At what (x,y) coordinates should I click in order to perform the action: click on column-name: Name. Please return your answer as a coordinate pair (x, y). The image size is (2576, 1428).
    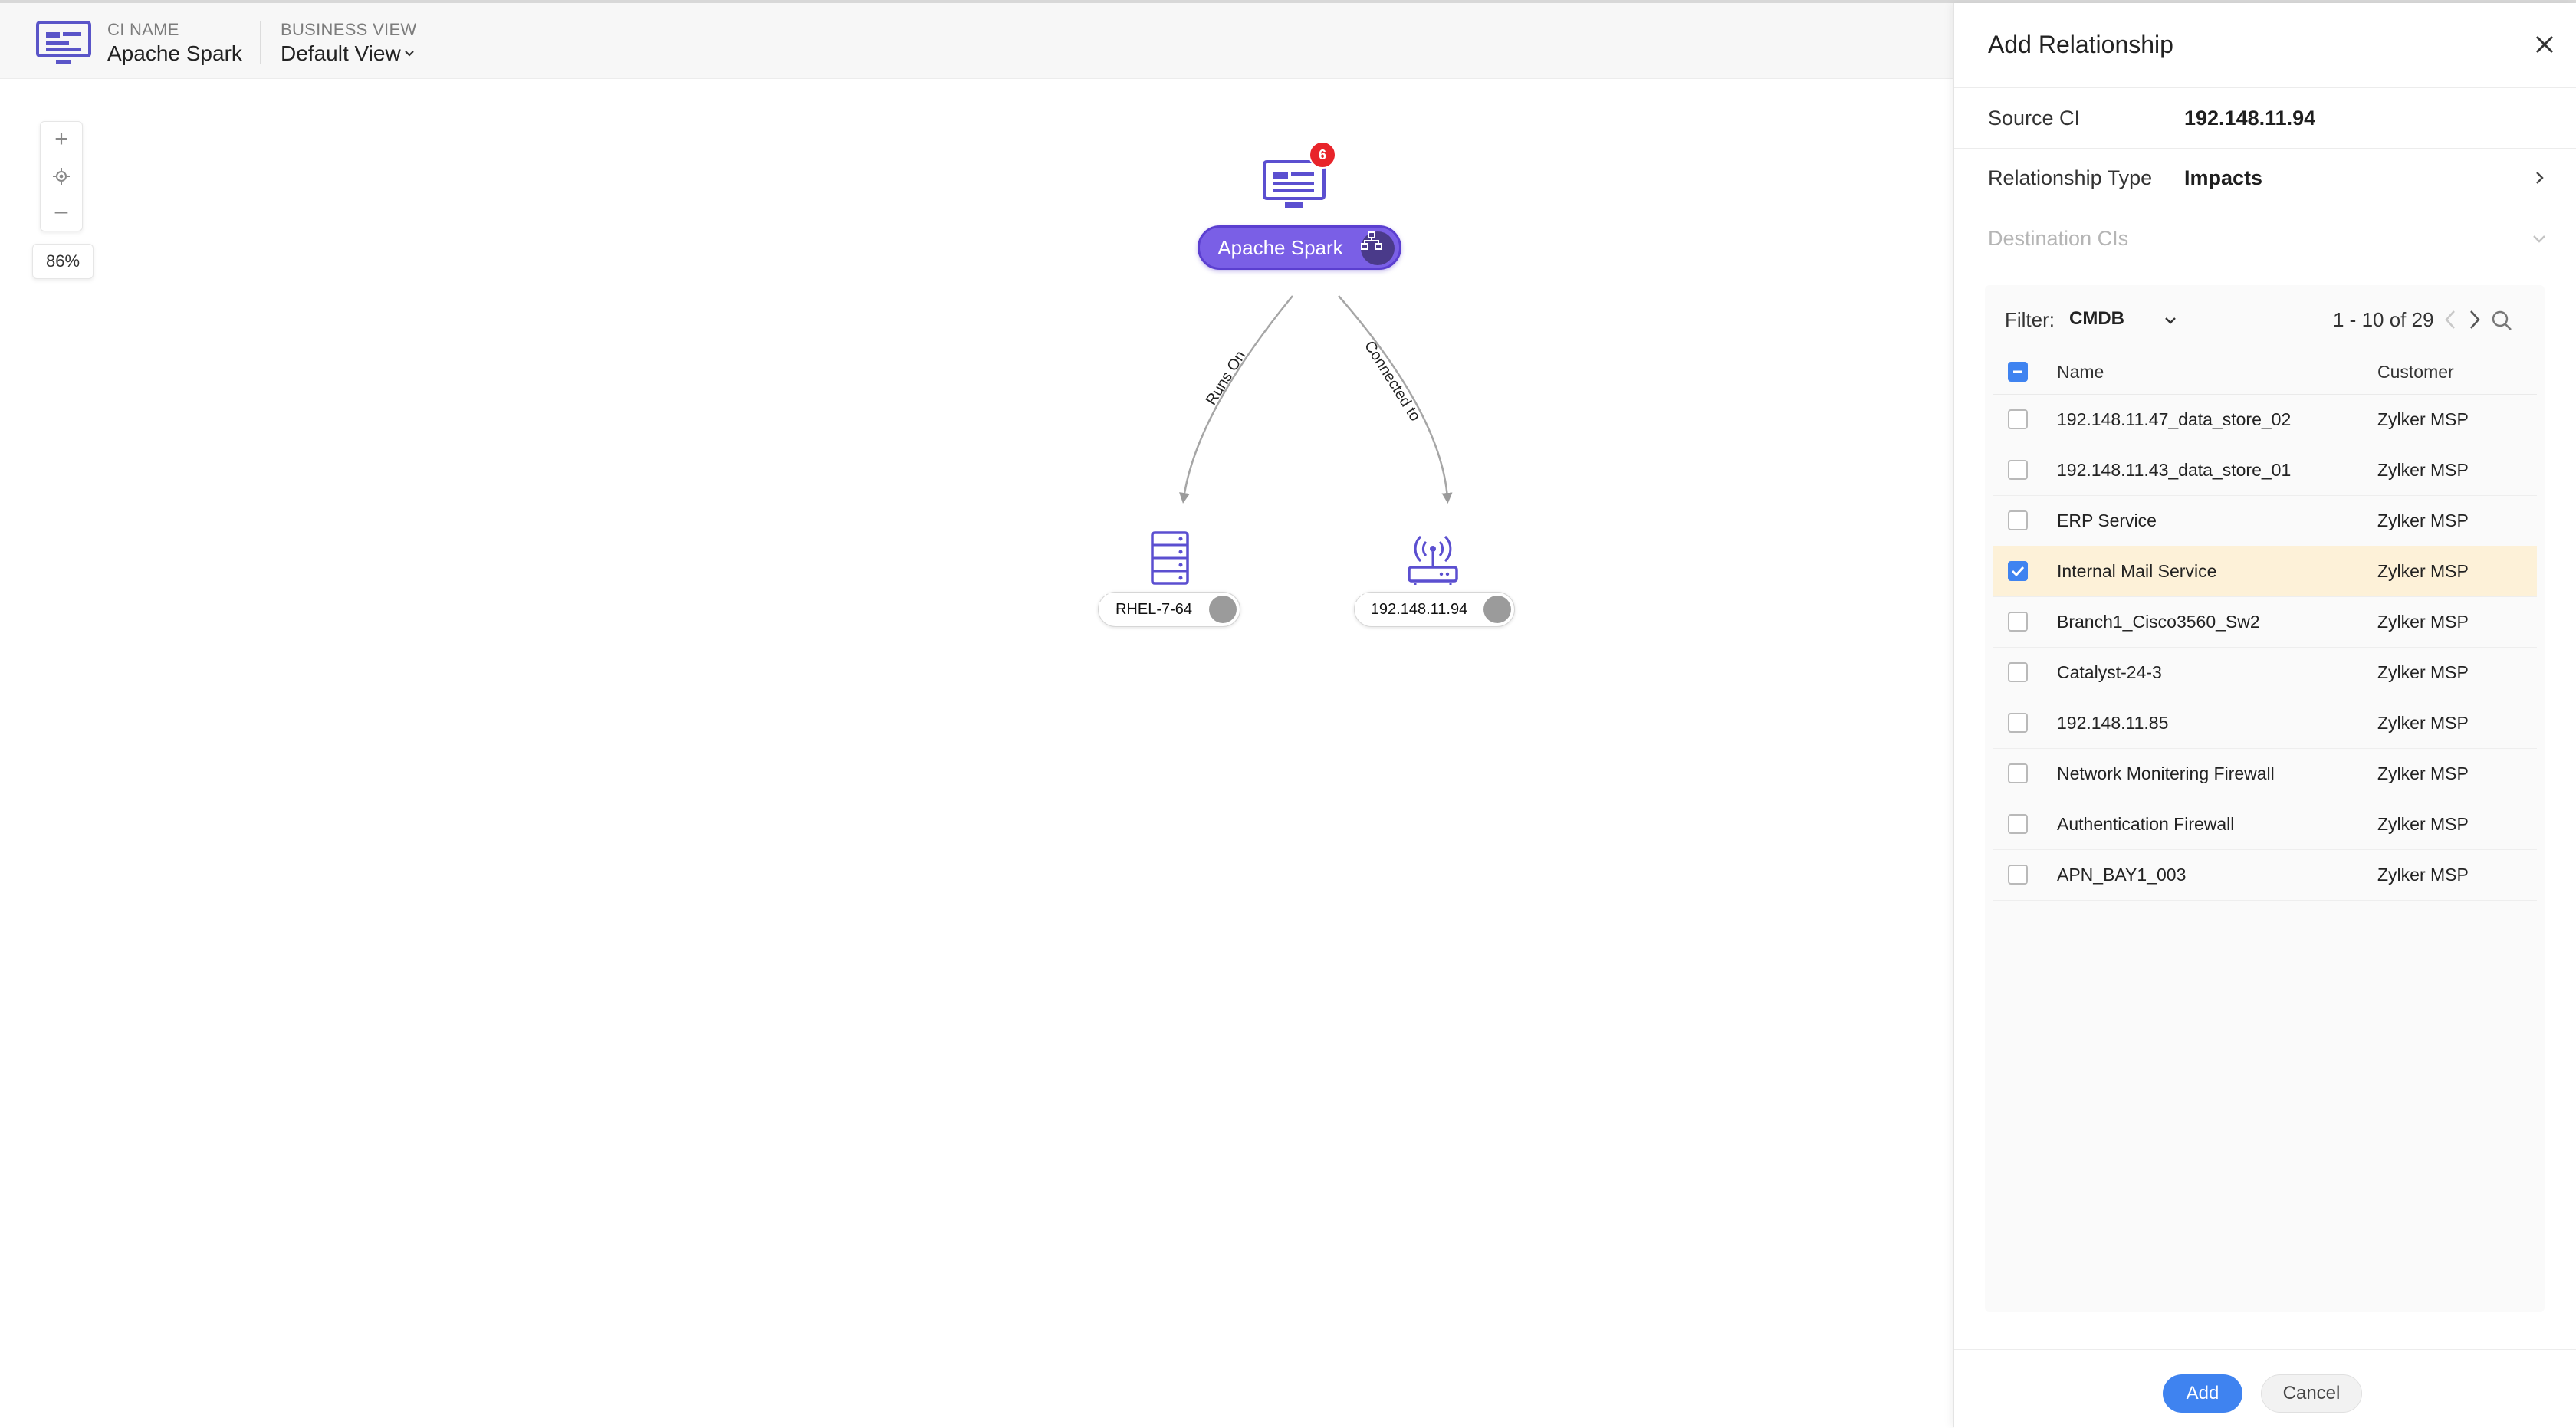
    Looking at the image, I should click on (2080, 372).